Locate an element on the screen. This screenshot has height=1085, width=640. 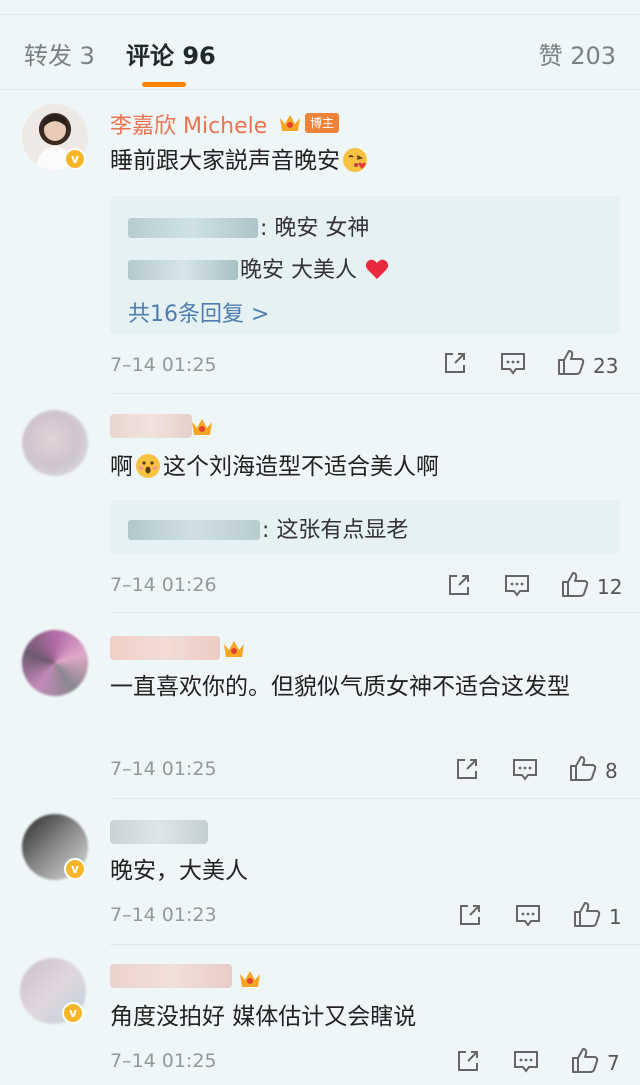
reply-line: : 这张有点显老 is located at coordinates (268, 528).